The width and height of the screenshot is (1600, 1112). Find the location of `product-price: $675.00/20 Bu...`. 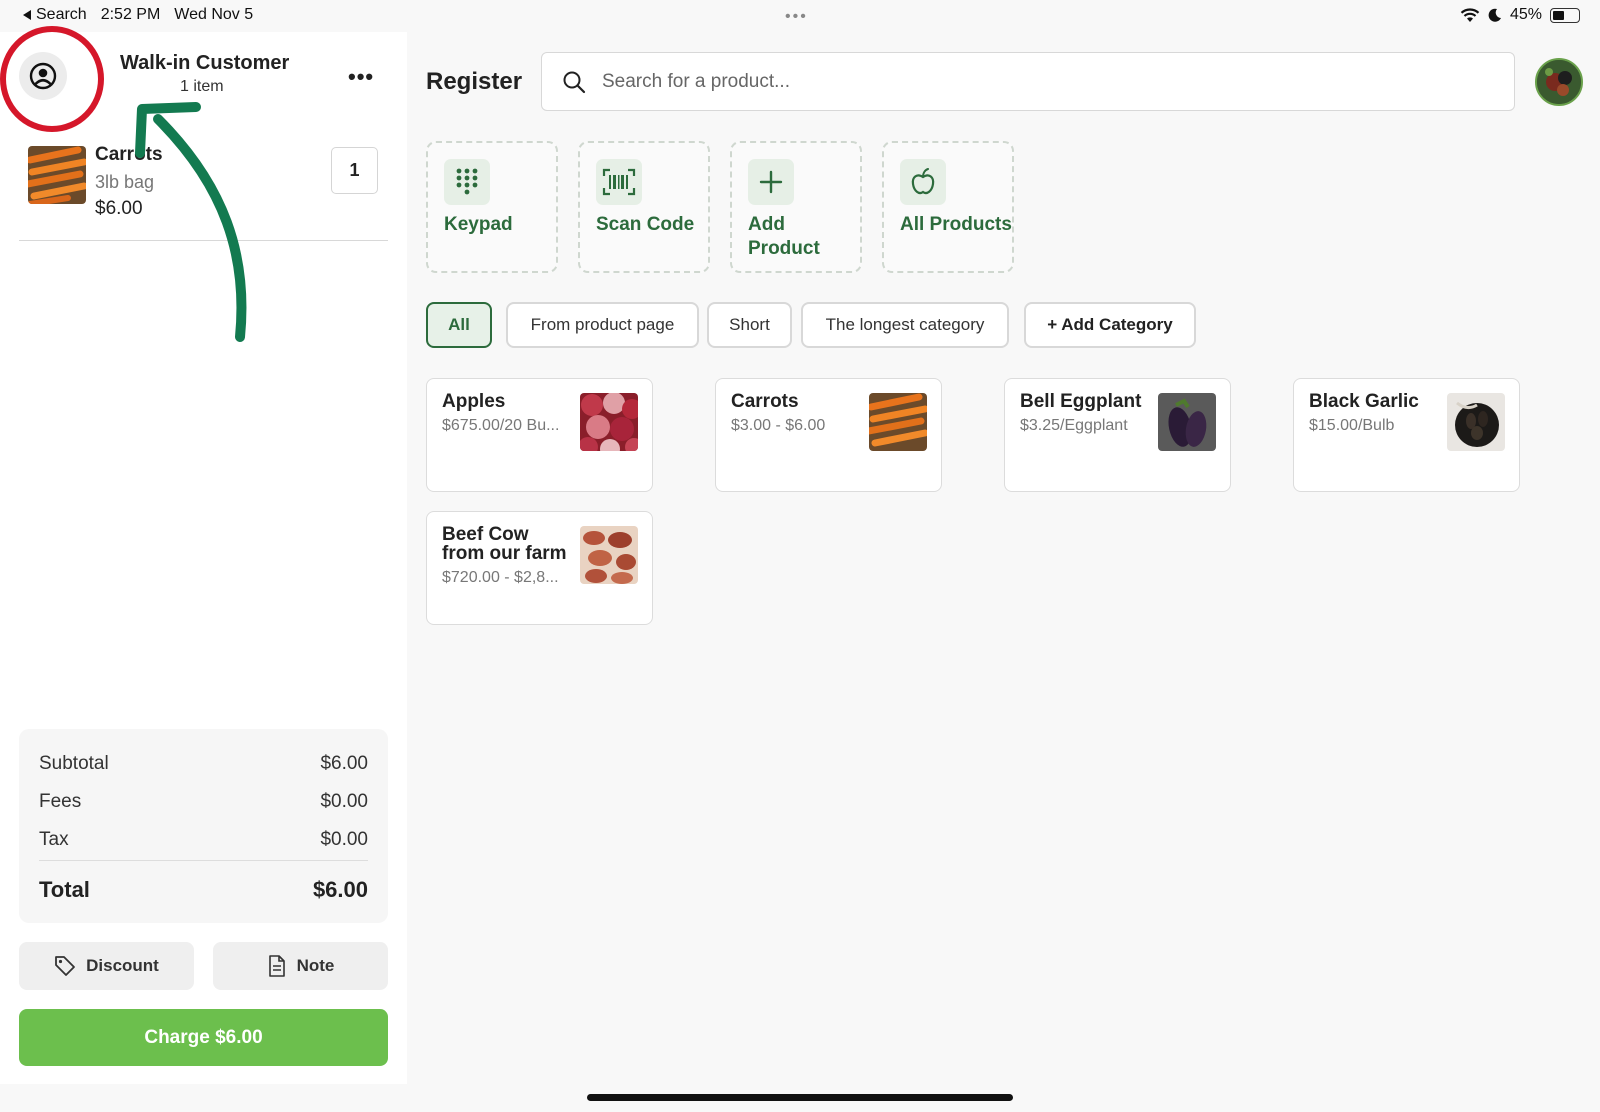

product-price: $675.00/20 Bu... is located at coordinates (501, 425).